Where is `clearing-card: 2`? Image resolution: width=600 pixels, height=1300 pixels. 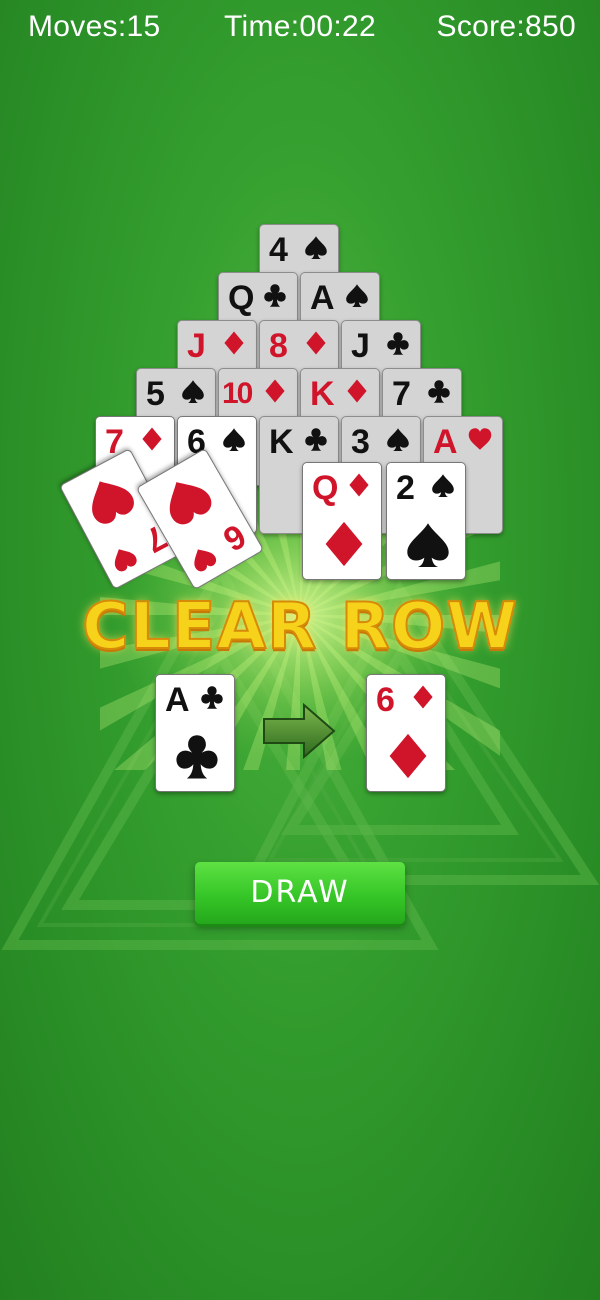
clearing-card: 2 is located at coordinates (426, 521).